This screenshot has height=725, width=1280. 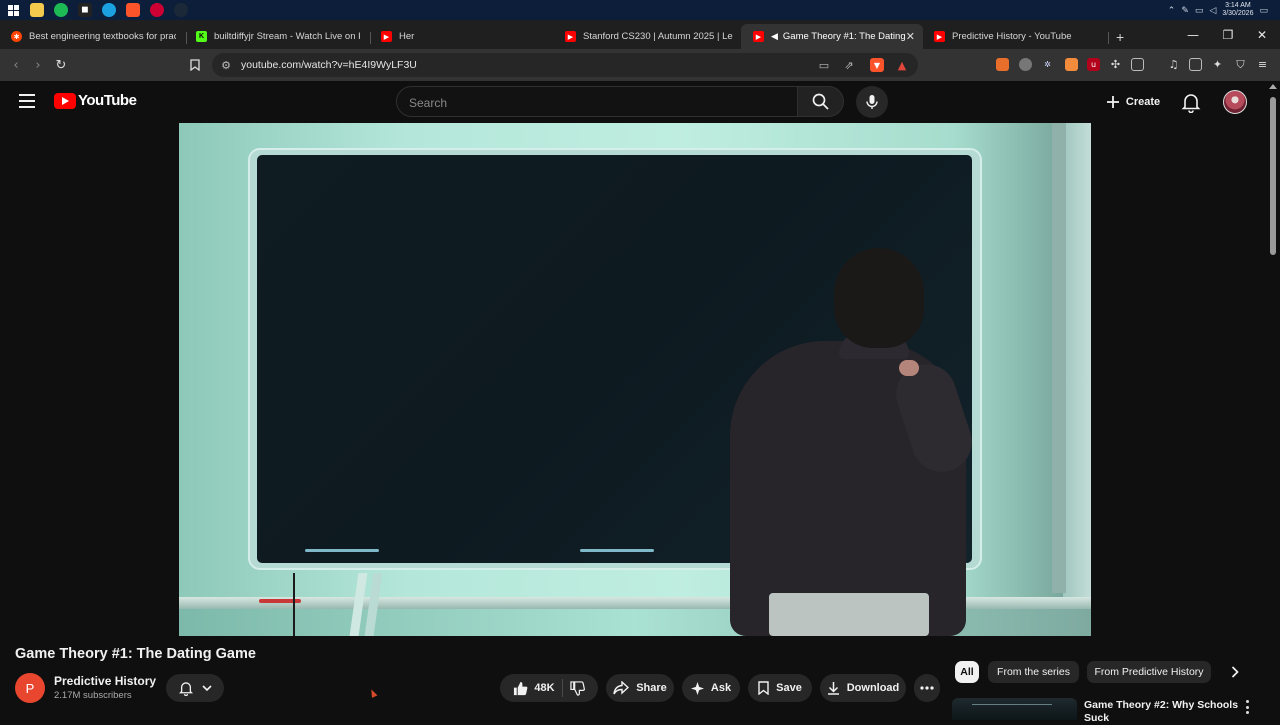 I want to click on tab-kick: K builtdiffyjr Stream - Watch Live on Ki, so click(x=278, y=36).